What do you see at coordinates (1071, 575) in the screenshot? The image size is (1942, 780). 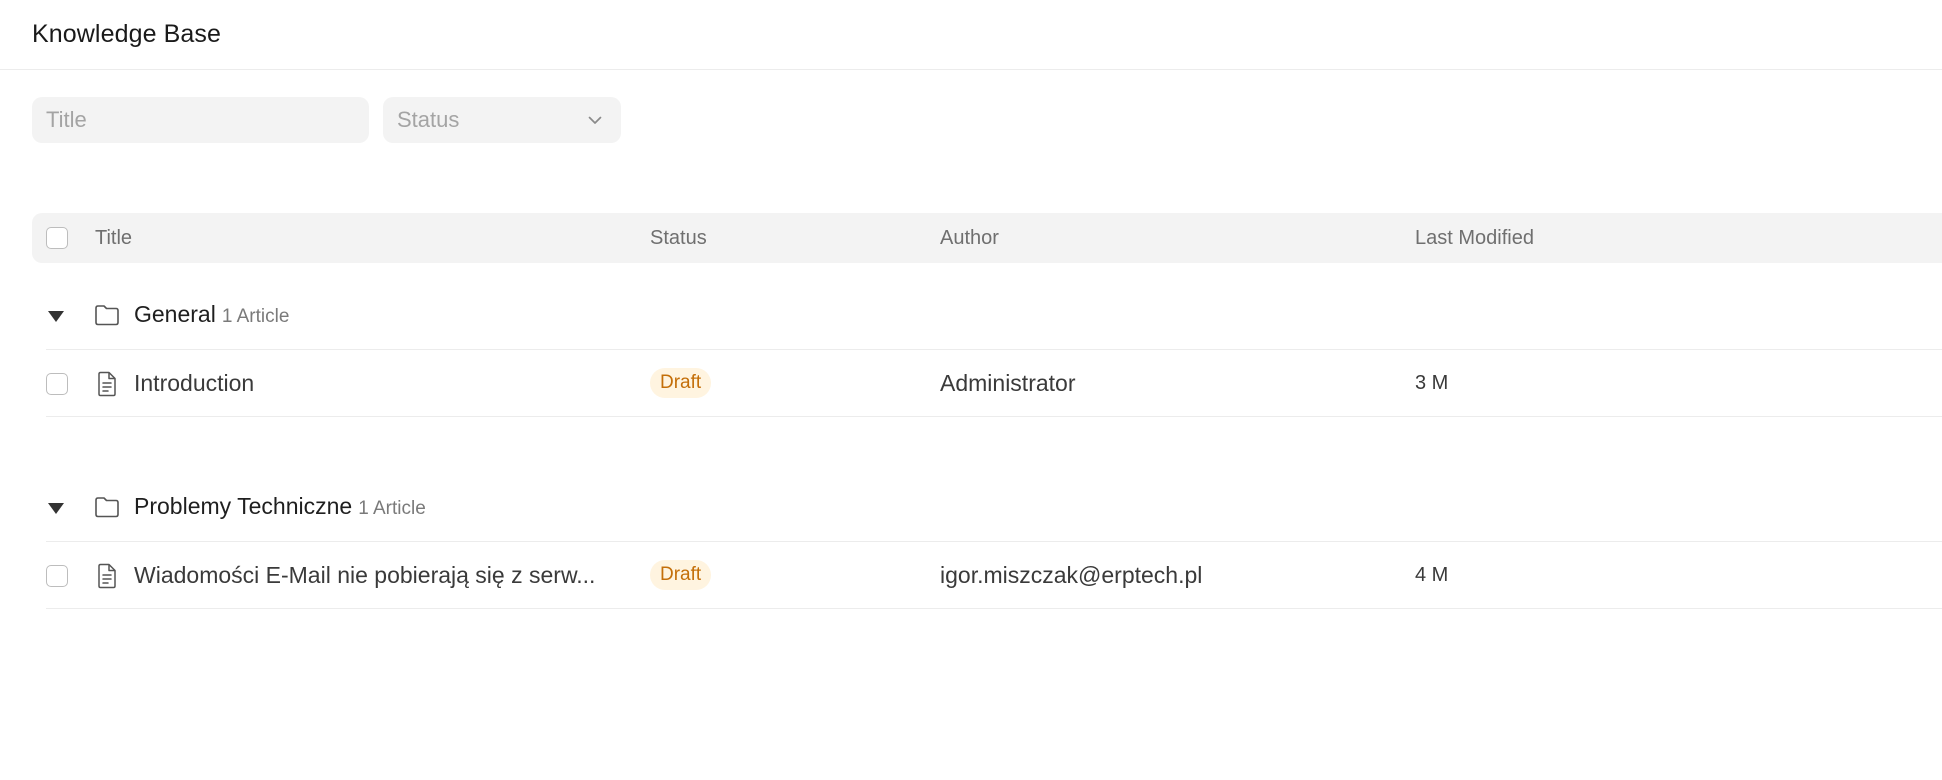 I see `article-author: igor.miszczak@erptech.pl` at bounding box center [1071, 575].